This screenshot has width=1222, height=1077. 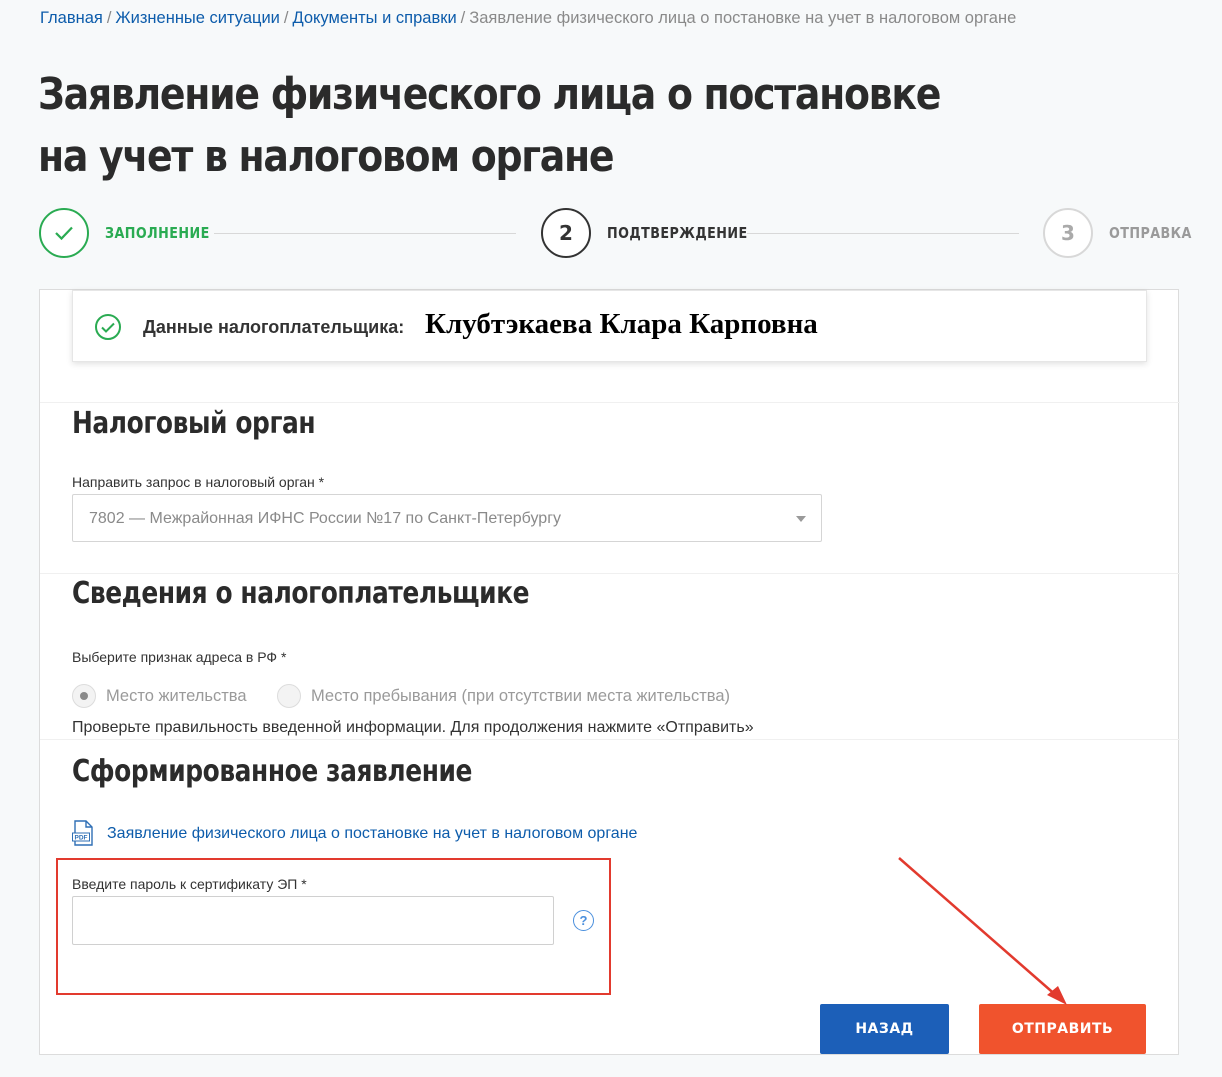 I want to click on step-3-label: ОТПРАВКА, so click(x=1150, y=233).